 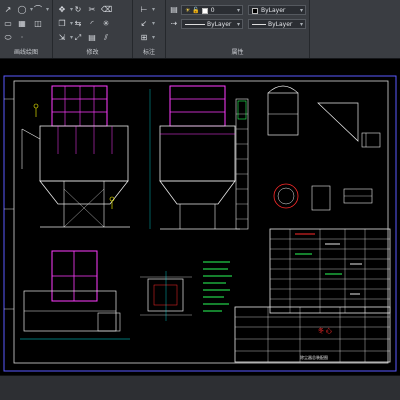 I want to click on specification-table, so click(x=330, y=271).